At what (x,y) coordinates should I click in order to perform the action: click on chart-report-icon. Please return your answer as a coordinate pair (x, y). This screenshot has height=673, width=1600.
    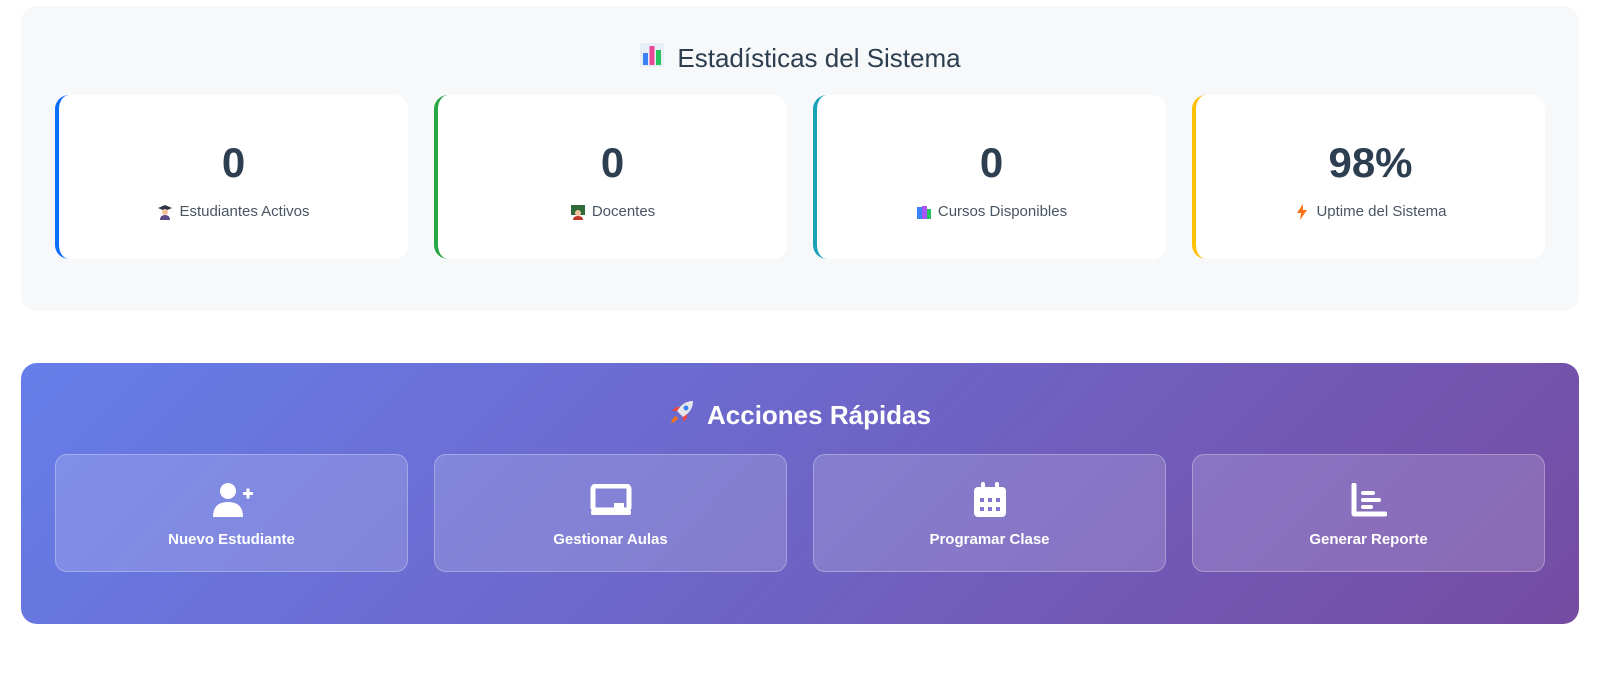
    Looking at the image, I should click on (1369, 500).